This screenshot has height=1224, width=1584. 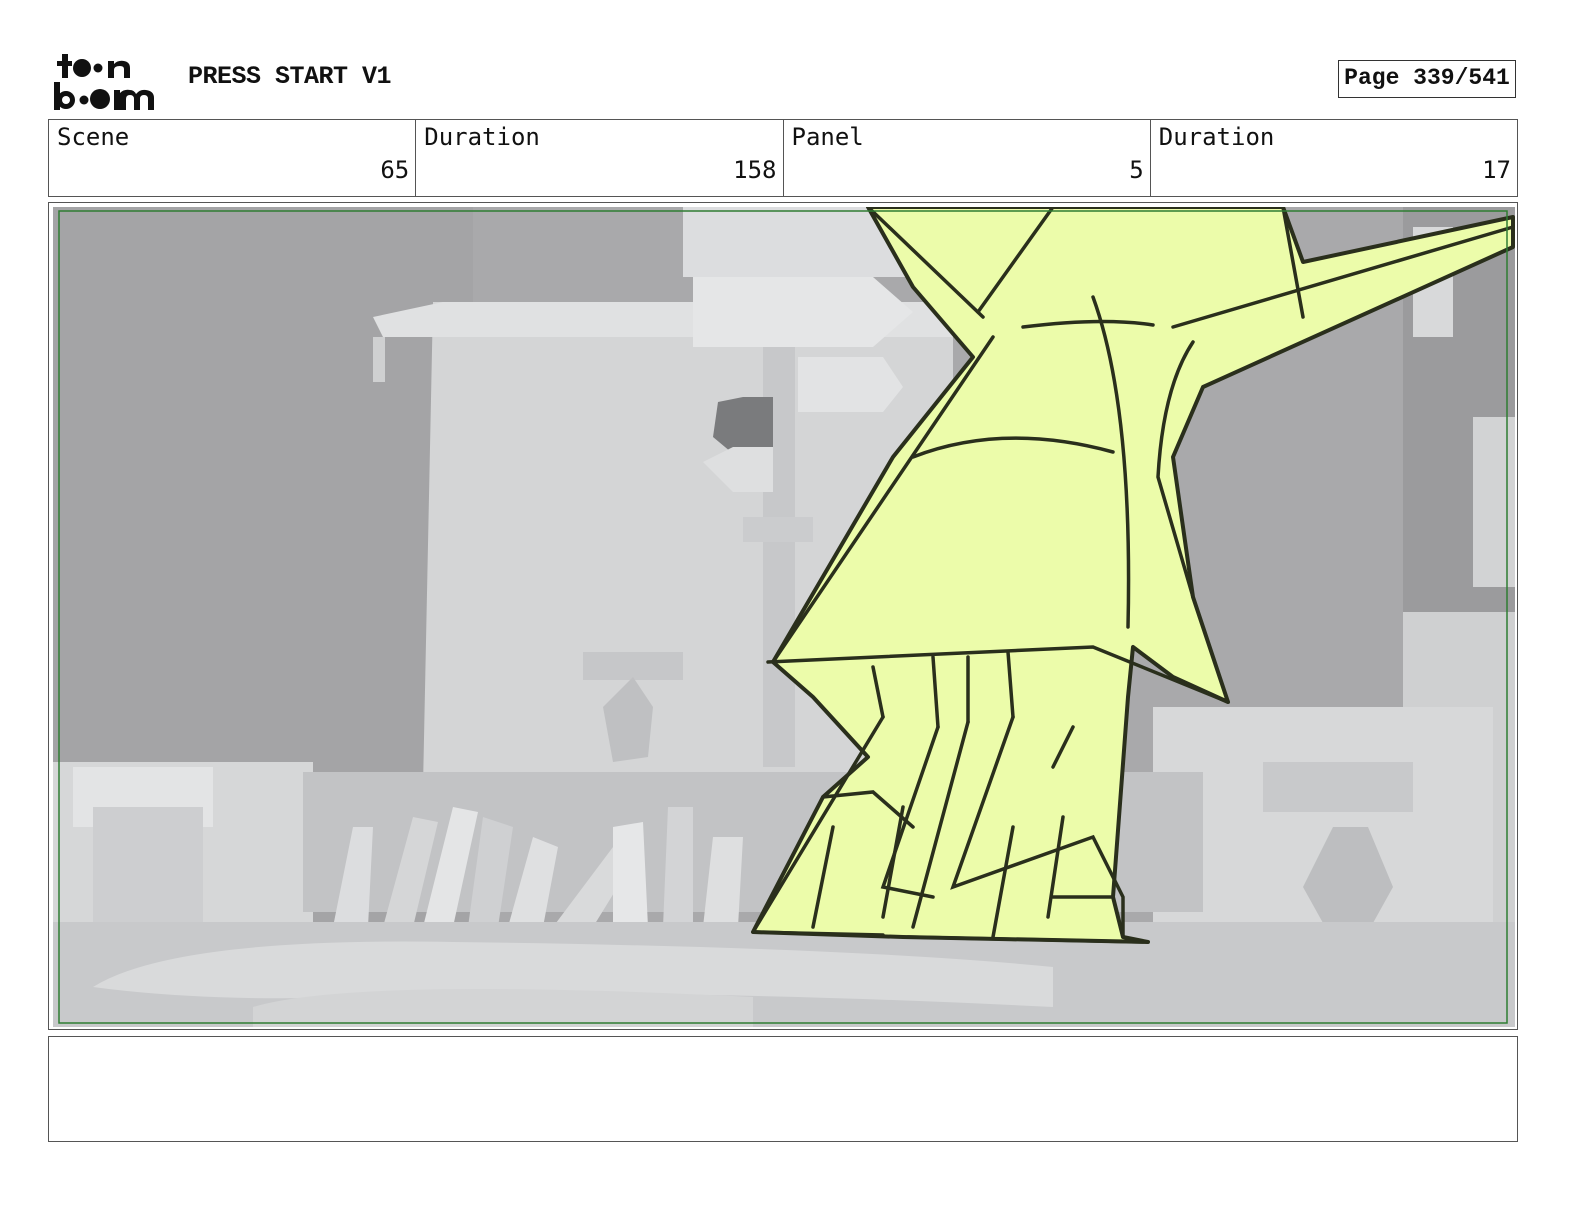 What do you see at coordinates (1427, 79) in the screenshot?
I see `page-indicator: Page 339/541` at bounding box center [1427, 79].